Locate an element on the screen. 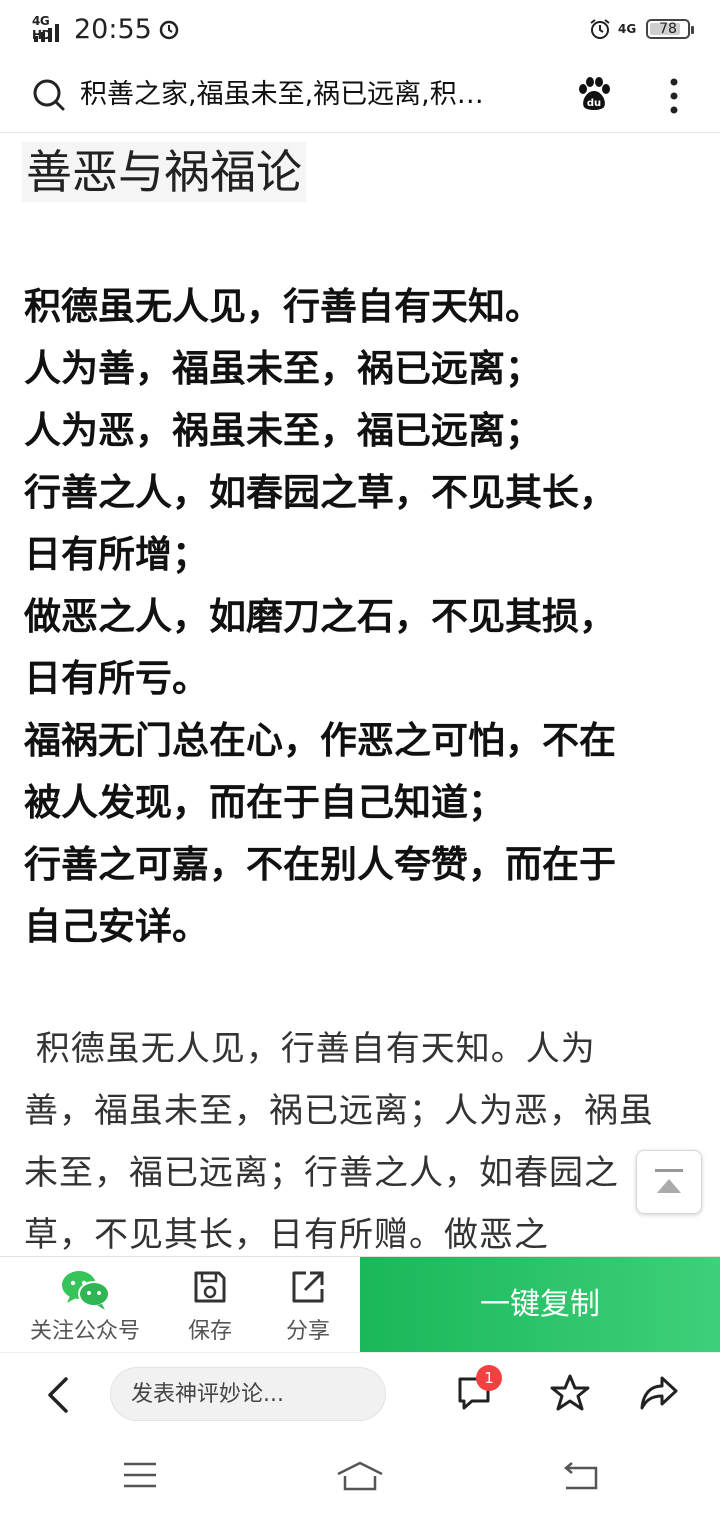  network-4g-label: 4G is located at coordinates (627, 29).